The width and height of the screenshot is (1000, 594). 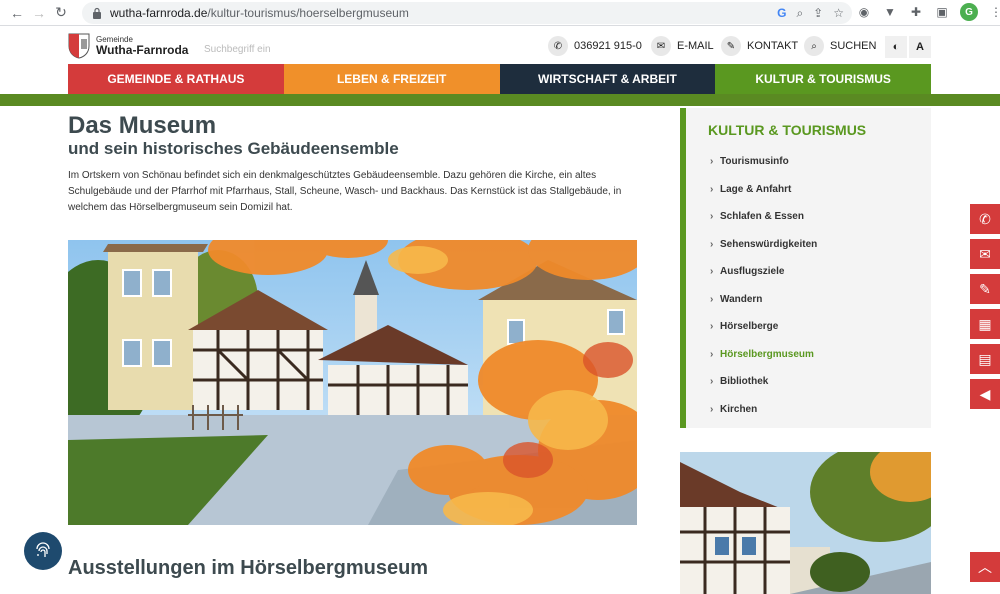 I want to click on url-path: /kultur-tourismus/hoerselbergmuseum, so click(x=308, y=13).